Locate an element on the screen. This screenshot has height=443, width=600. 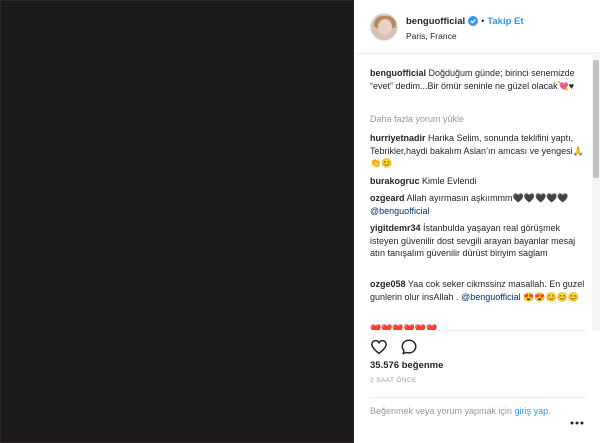
comment-item: burakogruc Kimle Evlendi is located at coordinates (479, 181).